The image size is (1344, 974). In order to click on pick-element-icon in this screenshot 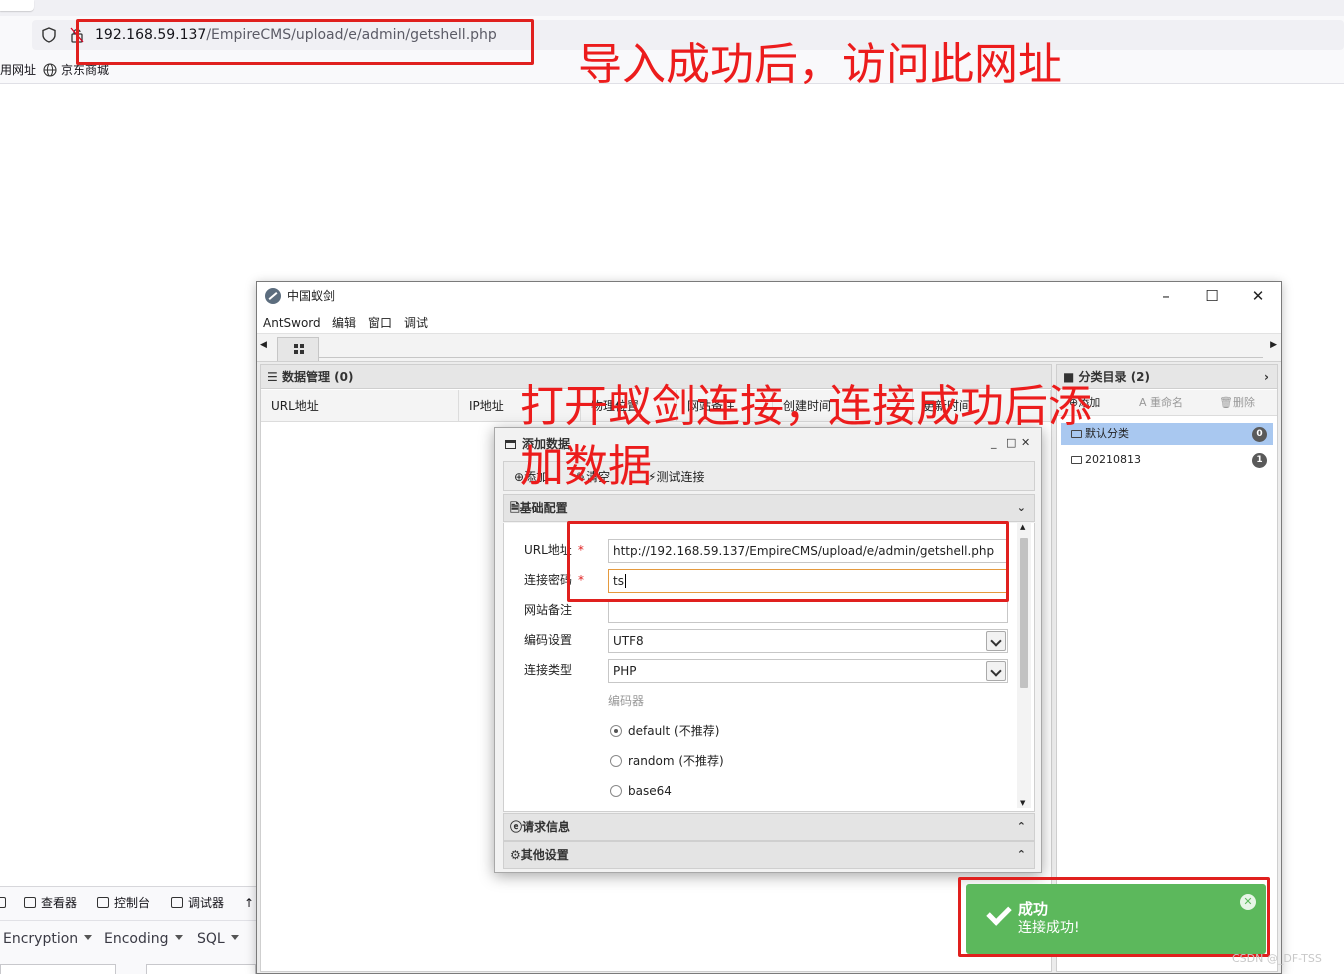, I will do `click(5, 903)`.